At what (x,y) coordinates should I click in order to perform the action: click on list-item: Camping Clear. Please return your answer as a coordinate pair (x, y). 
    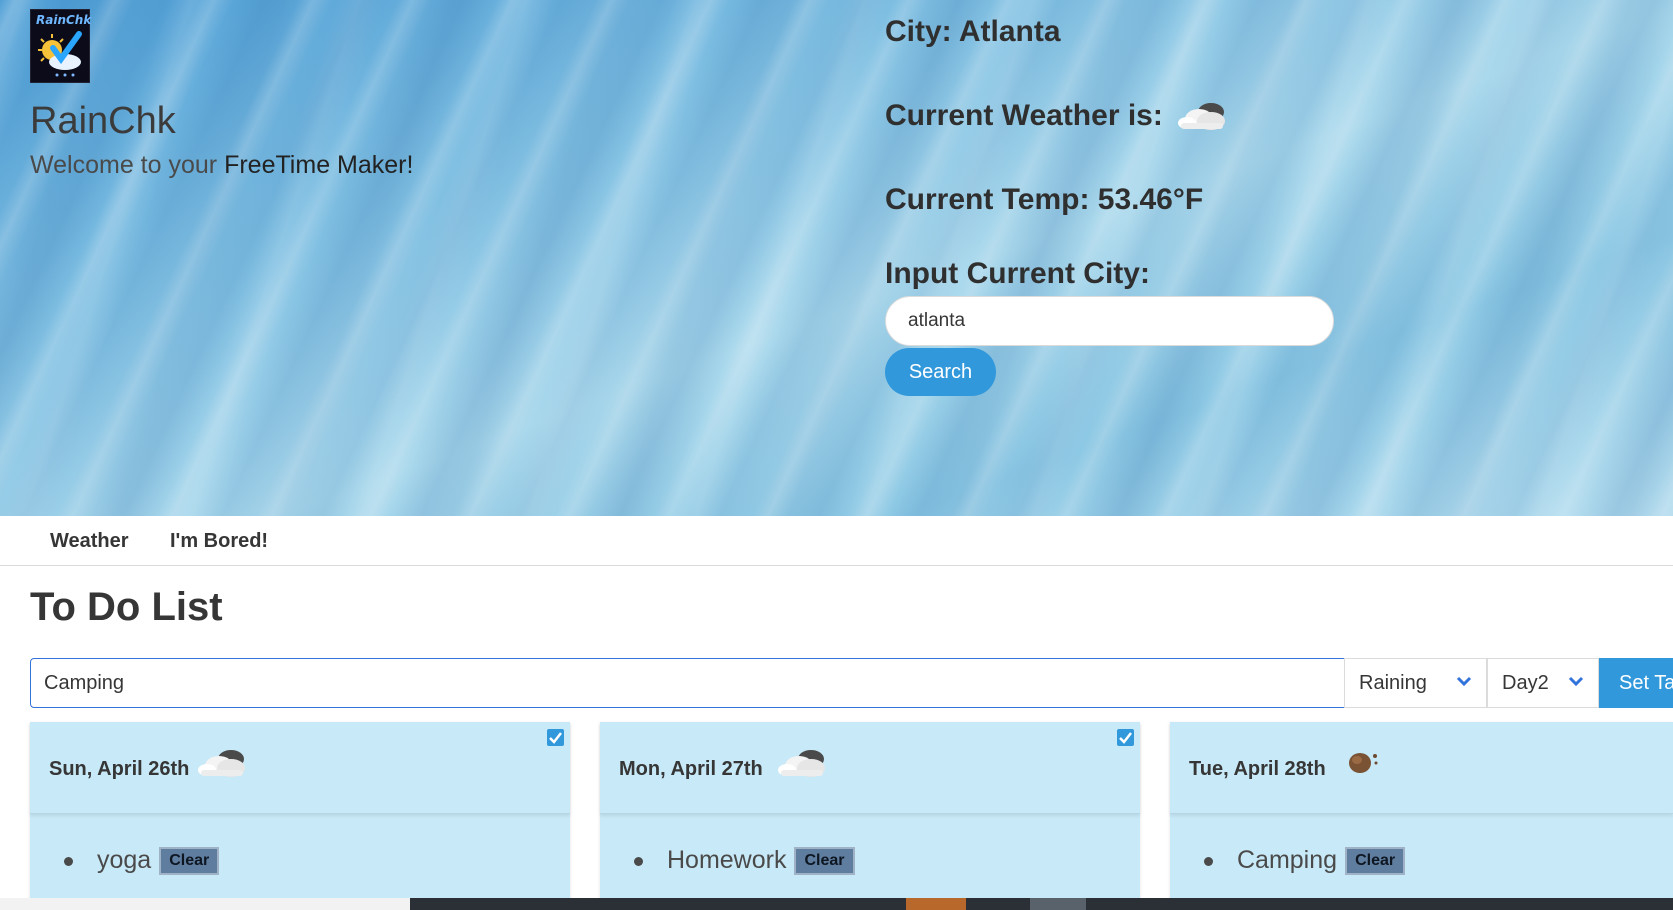
    Looking at the image, I should click on (1305, 861).